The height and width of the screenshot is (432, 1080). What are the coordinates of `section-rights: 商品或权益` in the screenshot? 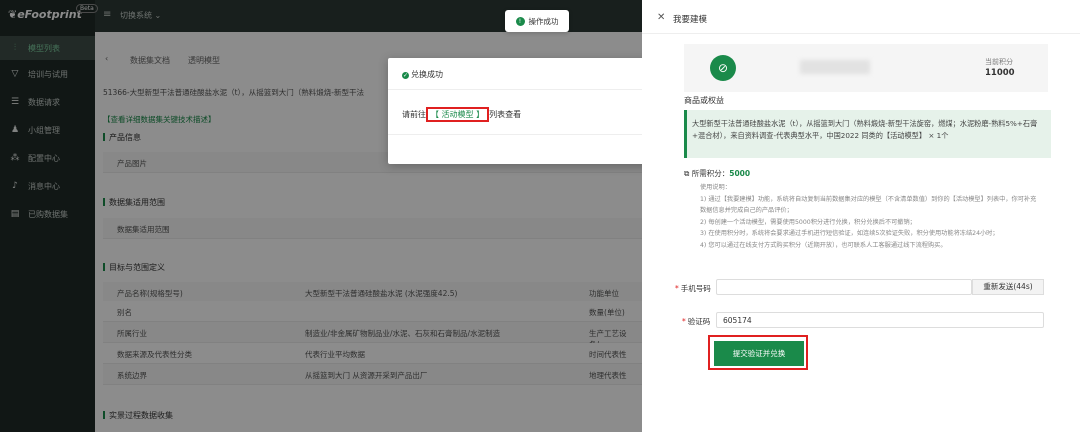 It's located at (704, 100).